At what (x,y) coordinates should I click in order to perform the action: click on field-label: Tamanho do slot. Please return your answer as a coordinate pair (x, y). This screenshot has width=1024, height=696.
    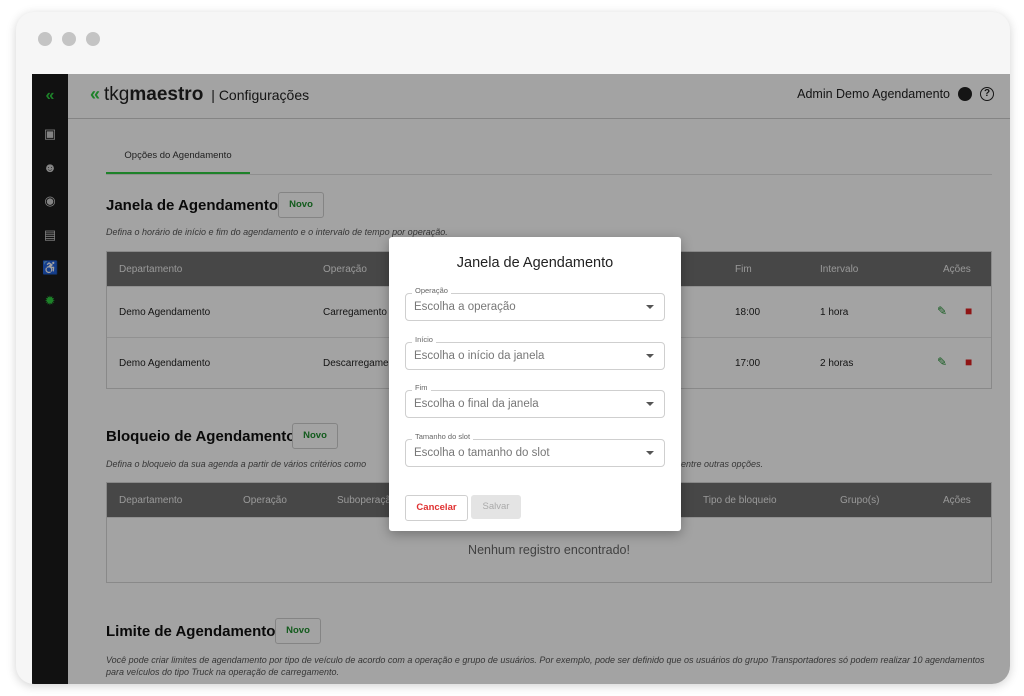
    Looking at the image, I should click on (443, 436).